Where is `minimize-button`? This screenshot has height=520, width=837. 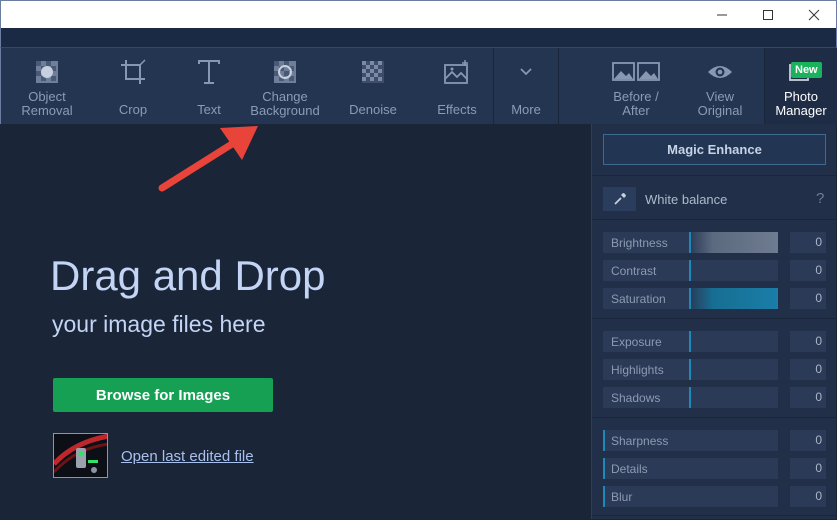
minimize-button is located at coordinates (722, 15).